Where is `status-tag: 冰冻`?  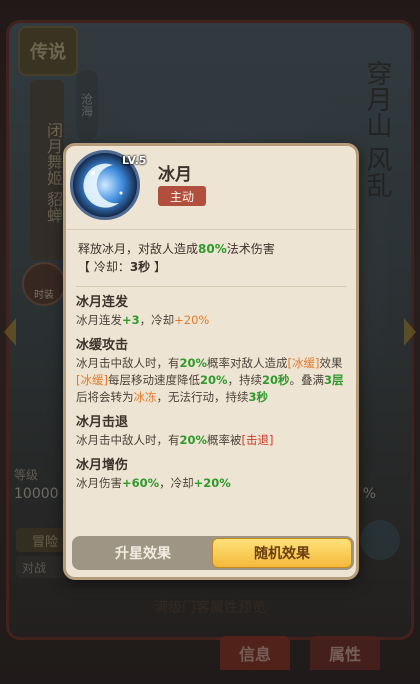
status-tag: 冰冻 is located at coordinates (145, 397).